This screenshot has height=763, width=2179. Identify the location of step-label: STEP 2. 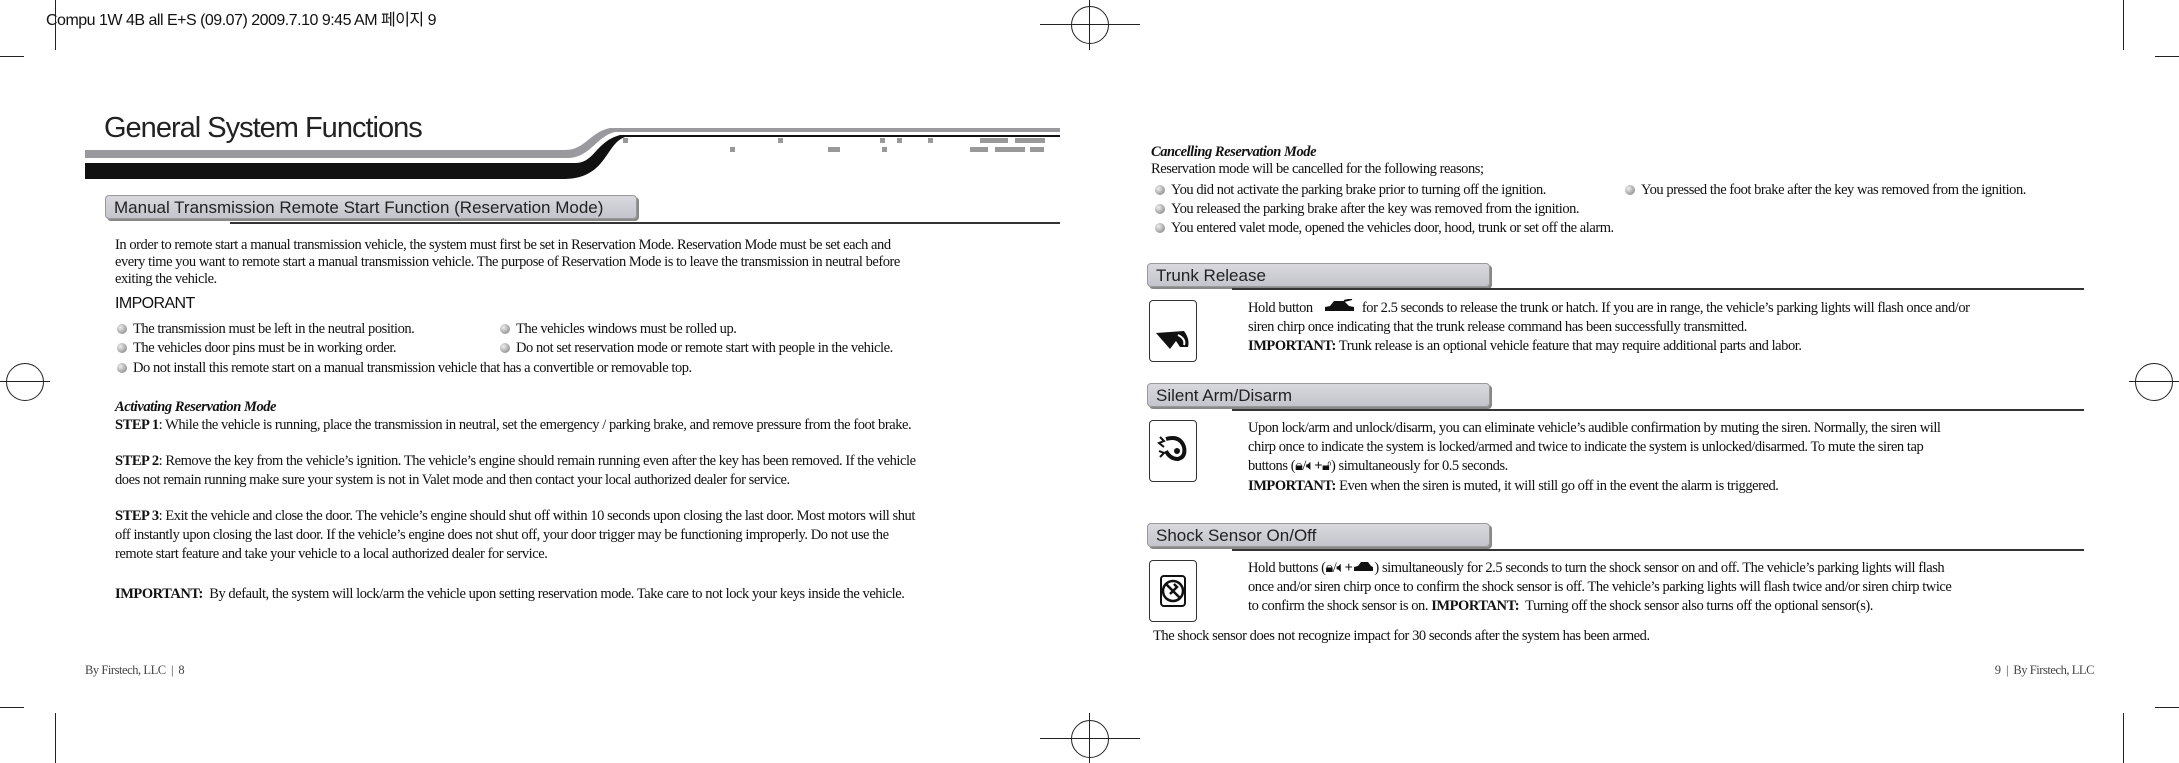
(137, 461).